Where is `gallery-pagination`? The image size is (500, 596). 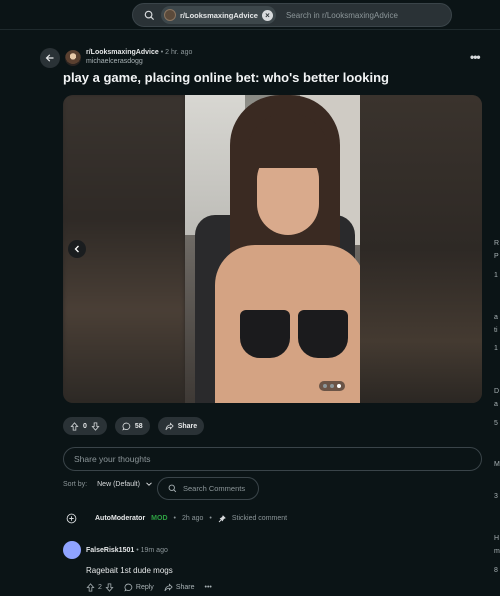
gallery-pagination is located at coordinates (332, 386).